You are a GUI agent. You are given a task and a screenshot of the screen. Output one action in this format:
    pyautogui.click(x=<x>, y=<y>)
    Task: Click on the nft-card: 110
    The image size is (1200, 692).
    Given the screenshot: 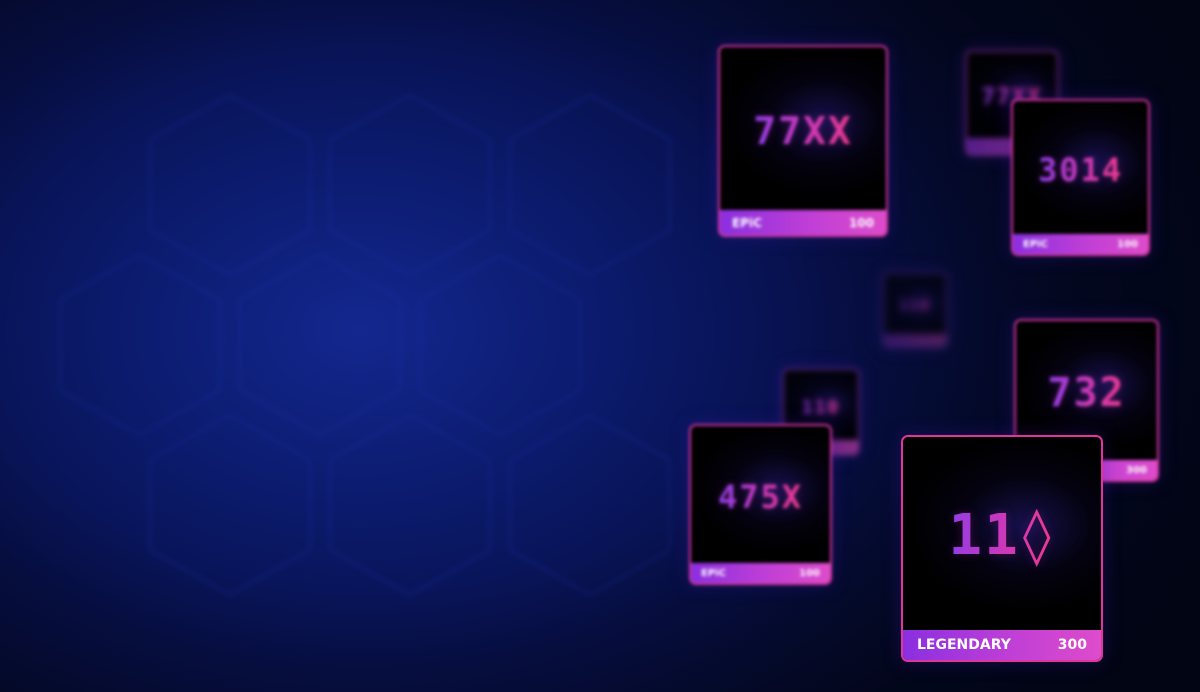 What is the action you would take?
    pyautogui.click(x=915, y=310)
    